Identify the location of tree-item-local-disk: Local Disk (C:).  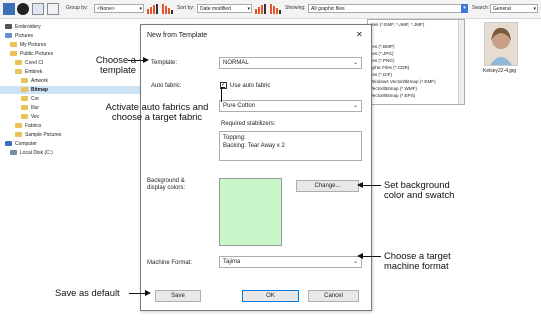
(31, 153).